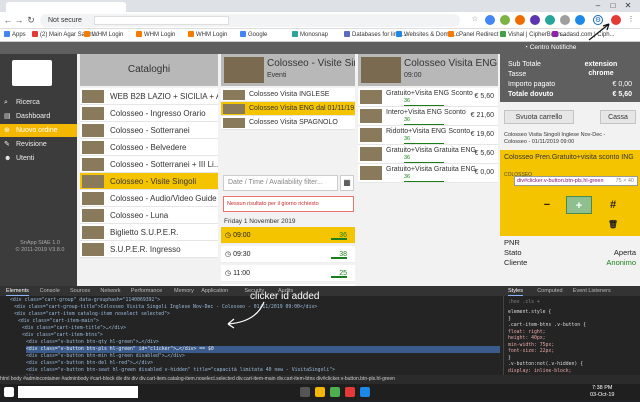 The height and width of the screenshot is (402, 640). Describe the element at coordinates (628, 6) in the screenshot. I see `close-icon: ✕` at that location.